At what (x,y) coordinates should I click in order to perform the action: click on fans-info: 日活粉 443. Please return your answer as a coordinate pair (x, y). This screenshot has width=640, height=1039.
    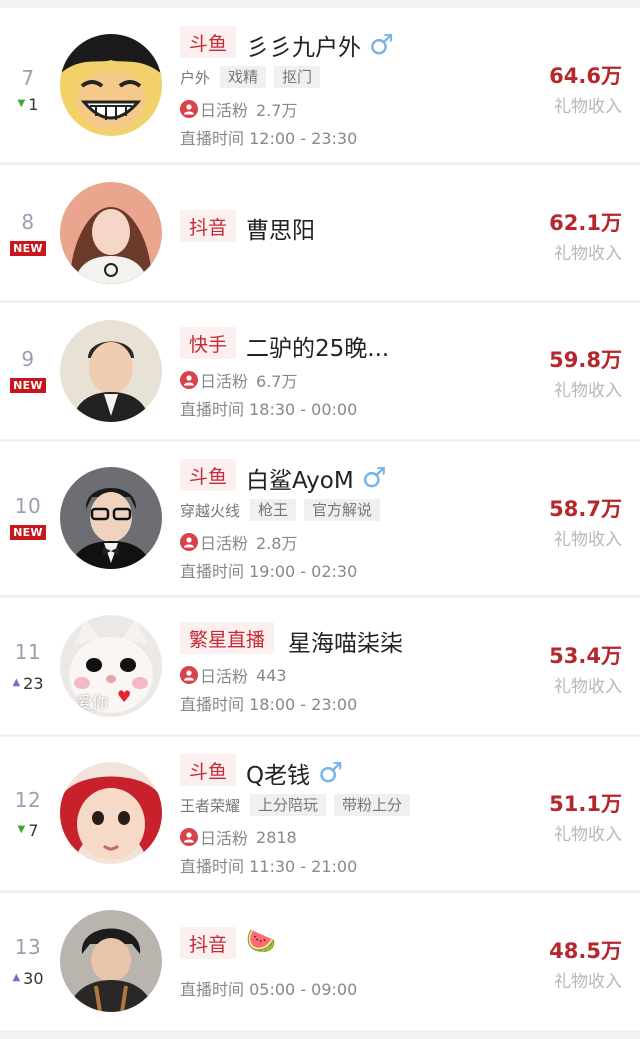
    Looking at the image, I should click on (233, 675).